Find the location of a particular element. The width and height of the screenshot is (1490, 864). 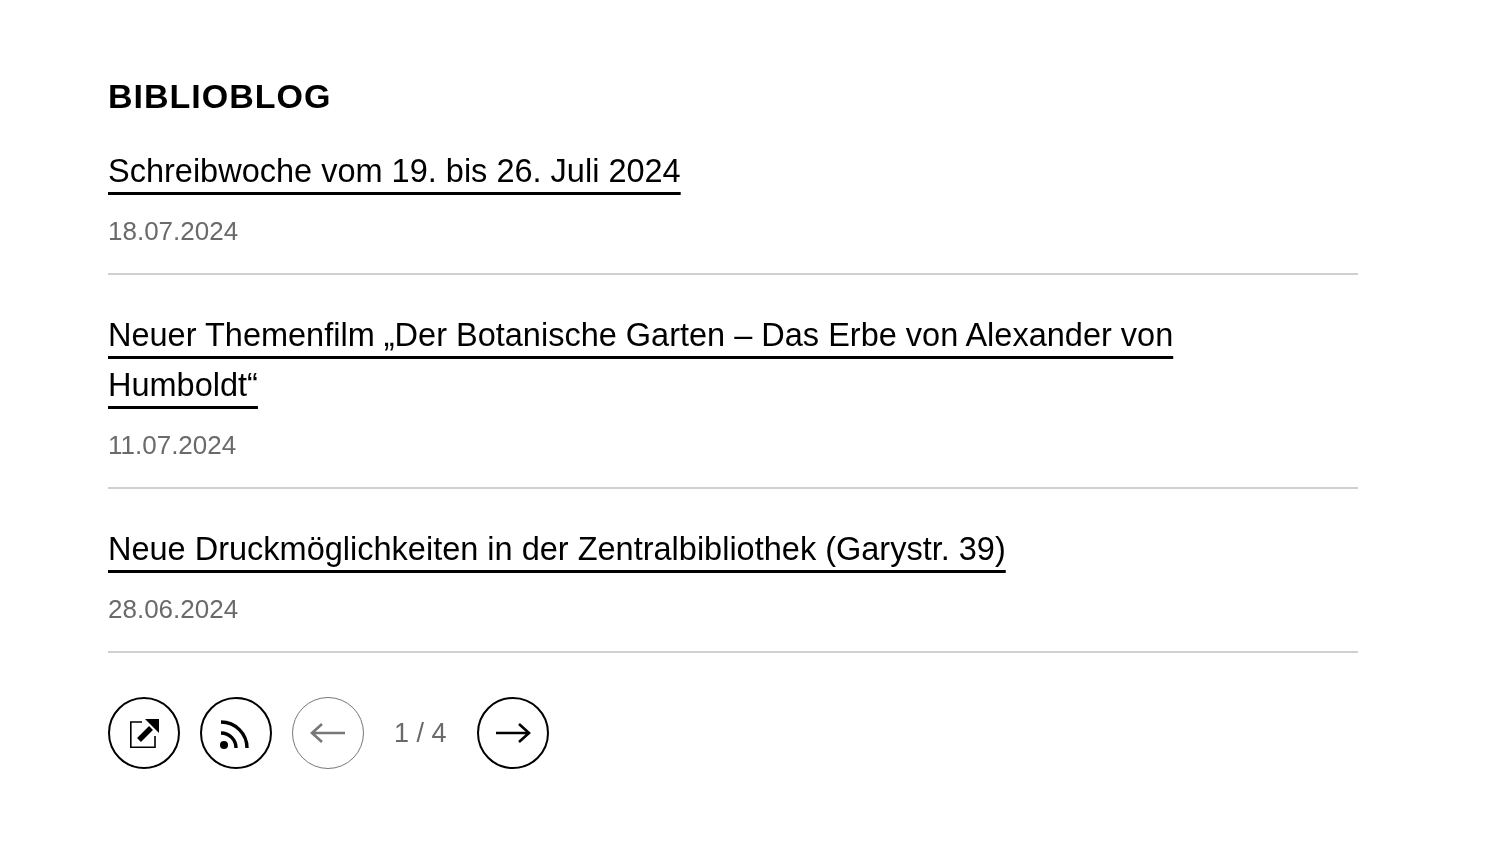

post-title-link: Neuer Themenfilm „Der Botanische Garten – Das Erbe von Alexander von Humboldt“ is located at coordinates (688, 360).